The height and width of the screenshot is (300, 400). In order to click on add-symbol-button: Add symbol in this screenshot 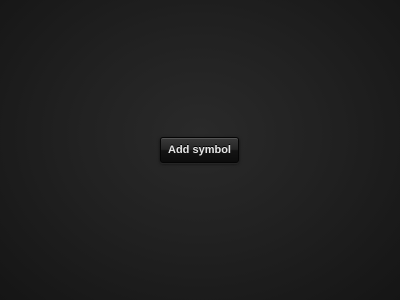, I will do `click(199, 150)`.